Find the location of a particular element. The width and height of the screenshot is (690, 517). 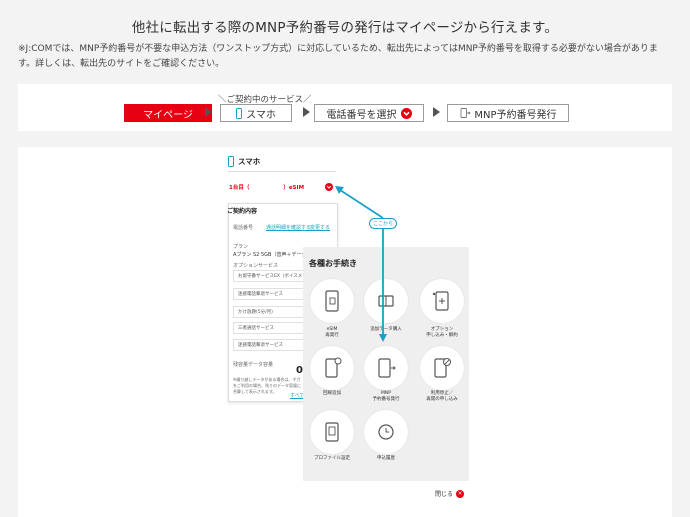

history-icon is located at coordinates (386, 432).